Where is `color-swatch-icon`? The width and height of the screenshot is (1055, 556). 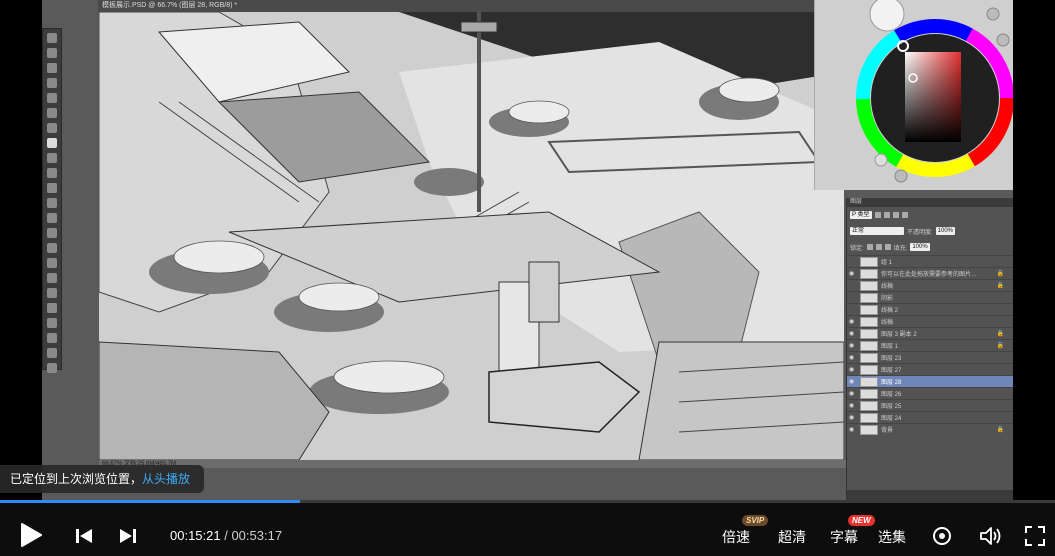 color-swatch-icon is located at coordinates (52, 338).